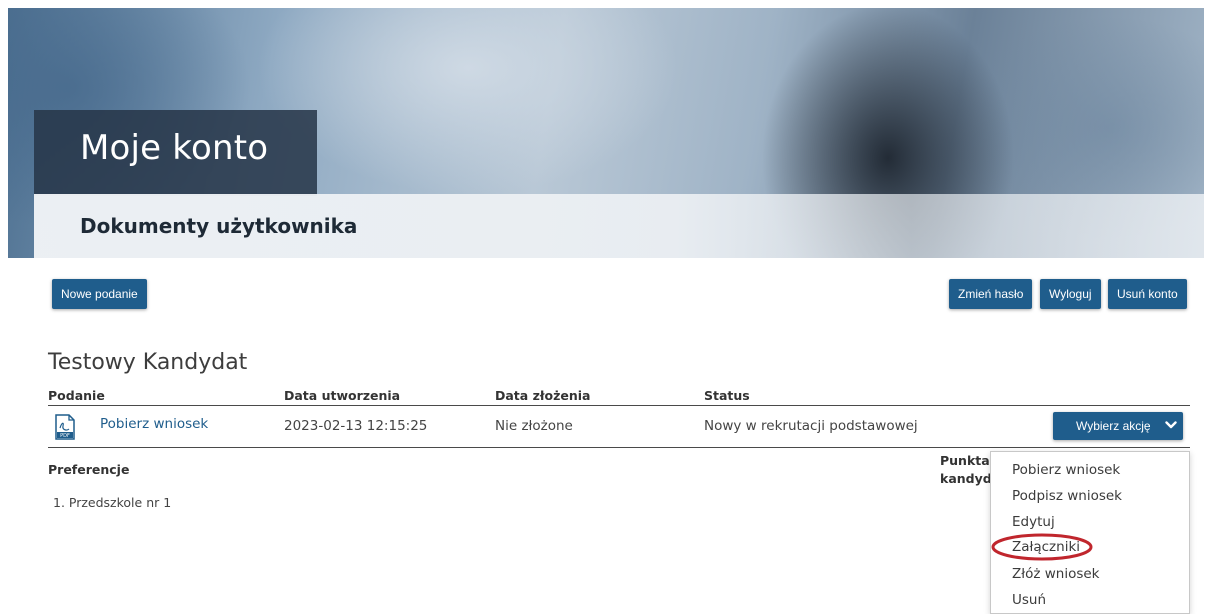 This screenshot has height=614, width=1210. I want to click on menu-item-attachments: Załączniki, so click(1046, 547).